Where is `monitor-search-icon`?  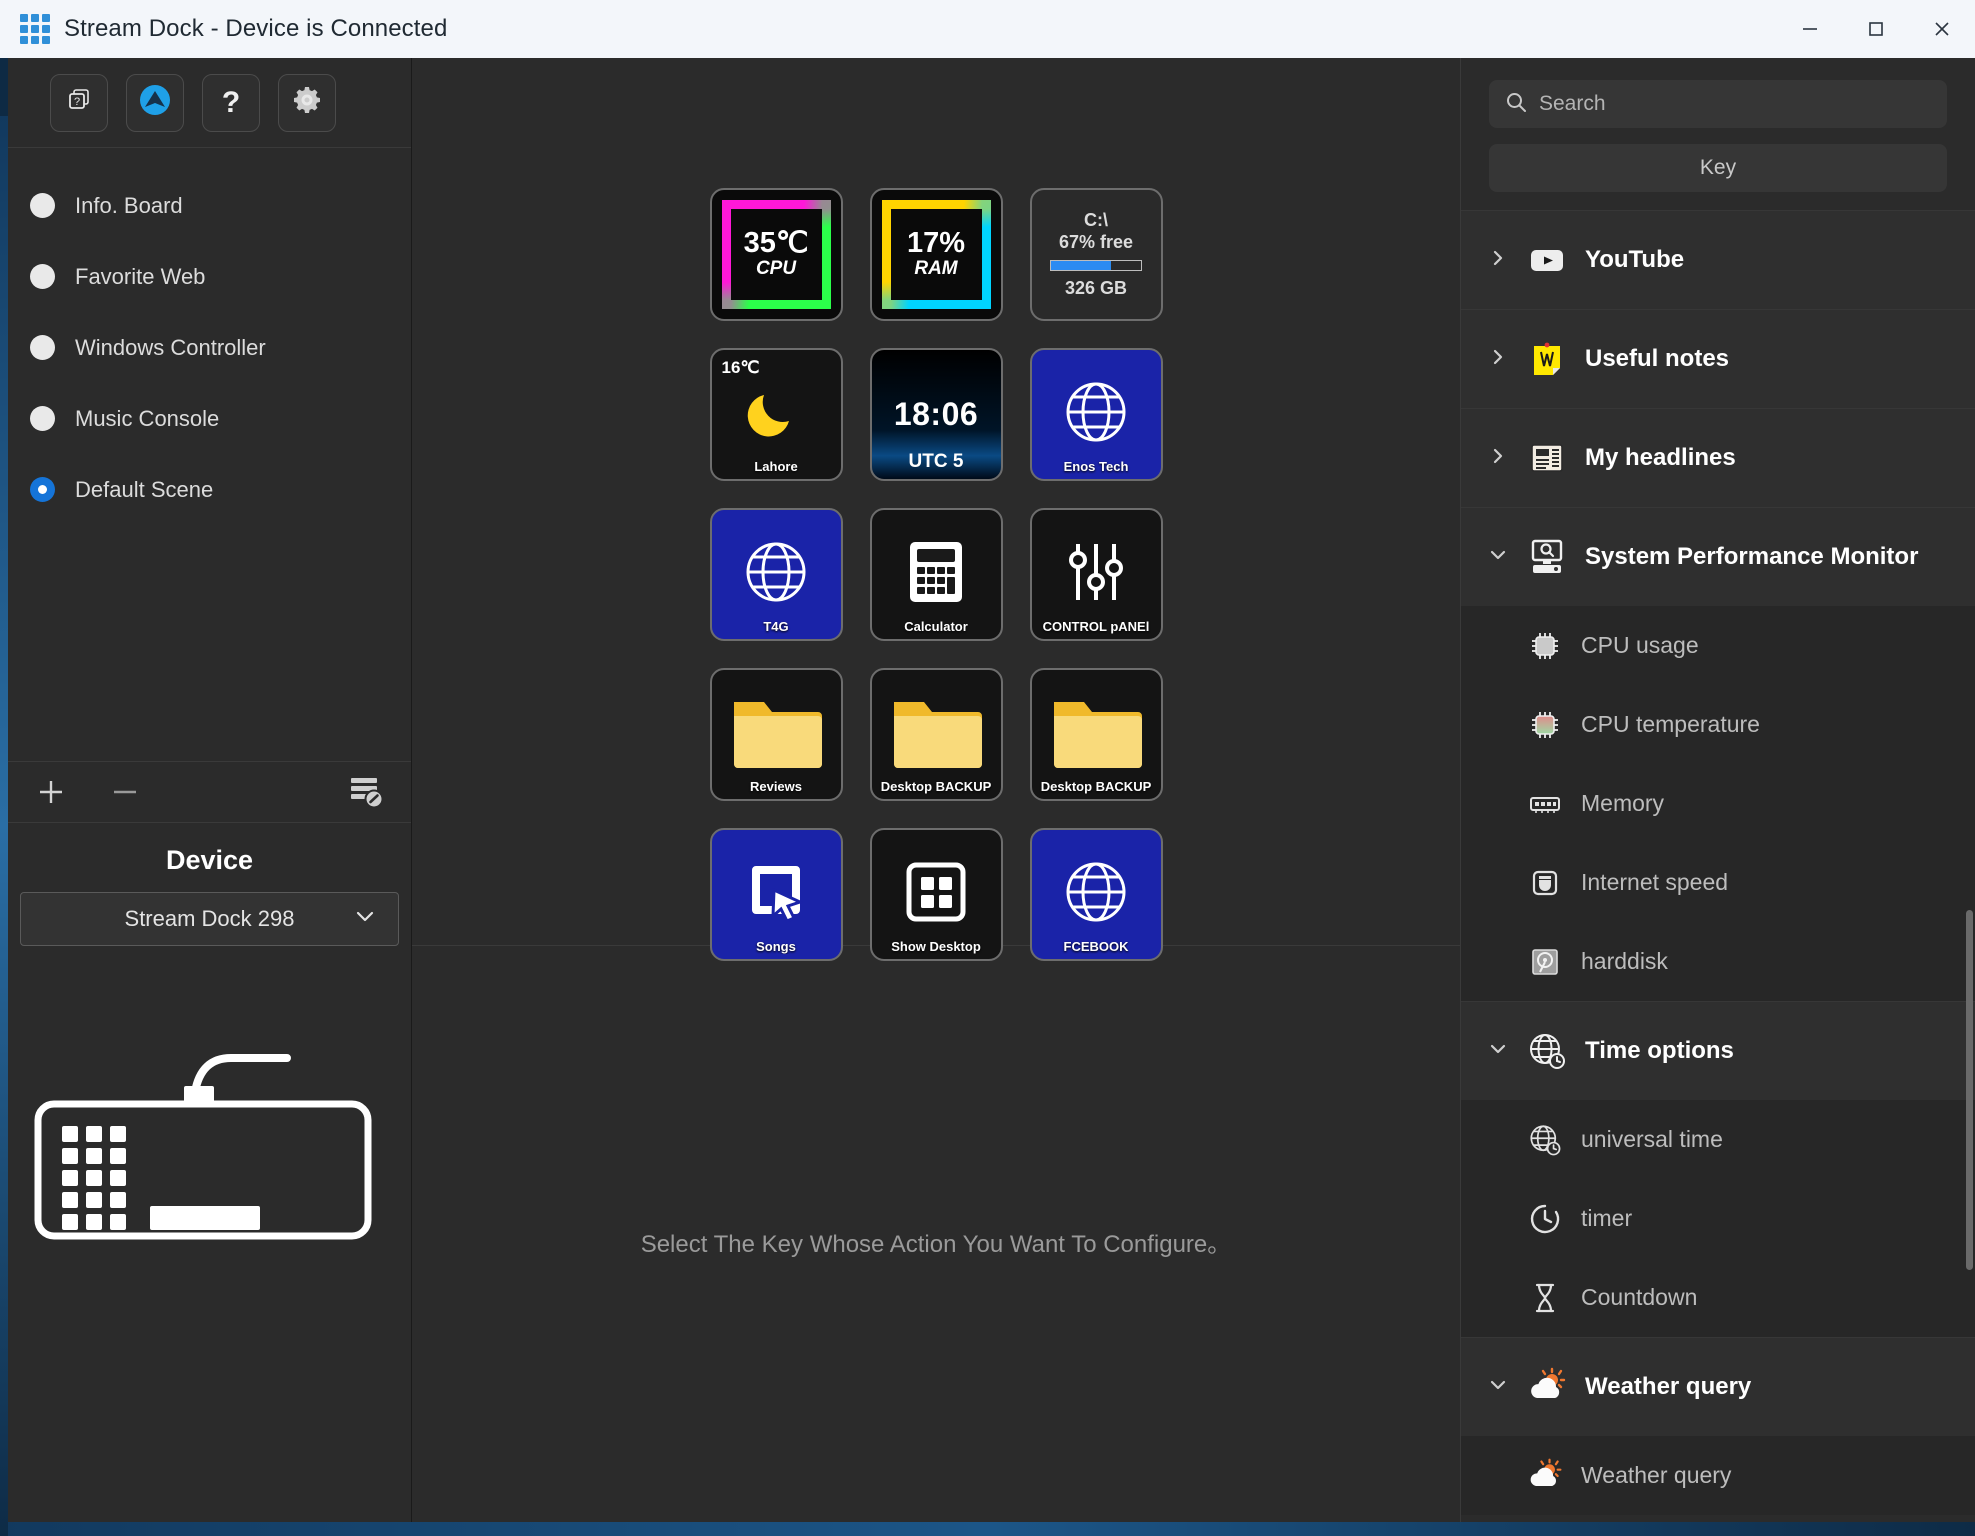
monitor-search-icon is located at coordinates (1547, 557).